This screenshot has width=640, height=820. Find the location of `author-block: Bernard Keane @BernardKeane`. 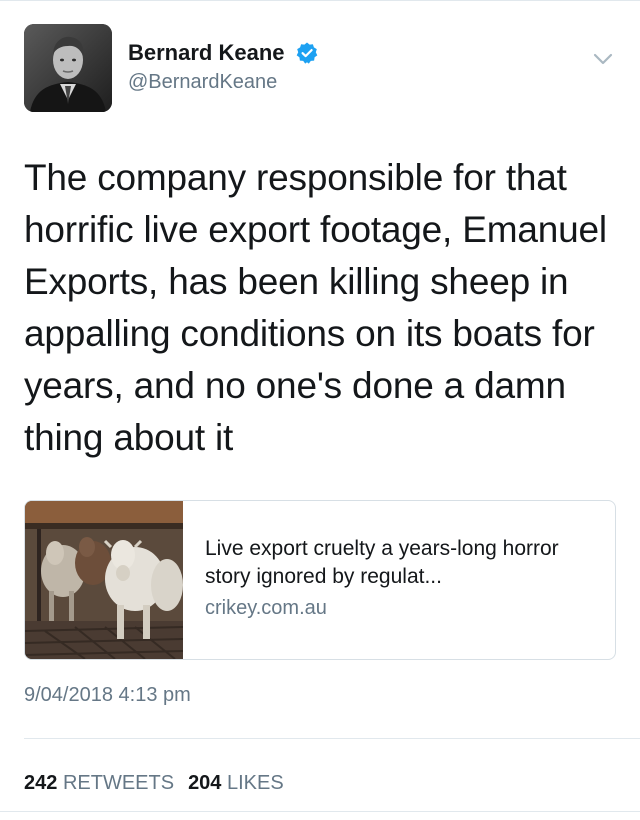

author-block: Bernard Keane @BernardKeane is located at coordinates (223, 67).